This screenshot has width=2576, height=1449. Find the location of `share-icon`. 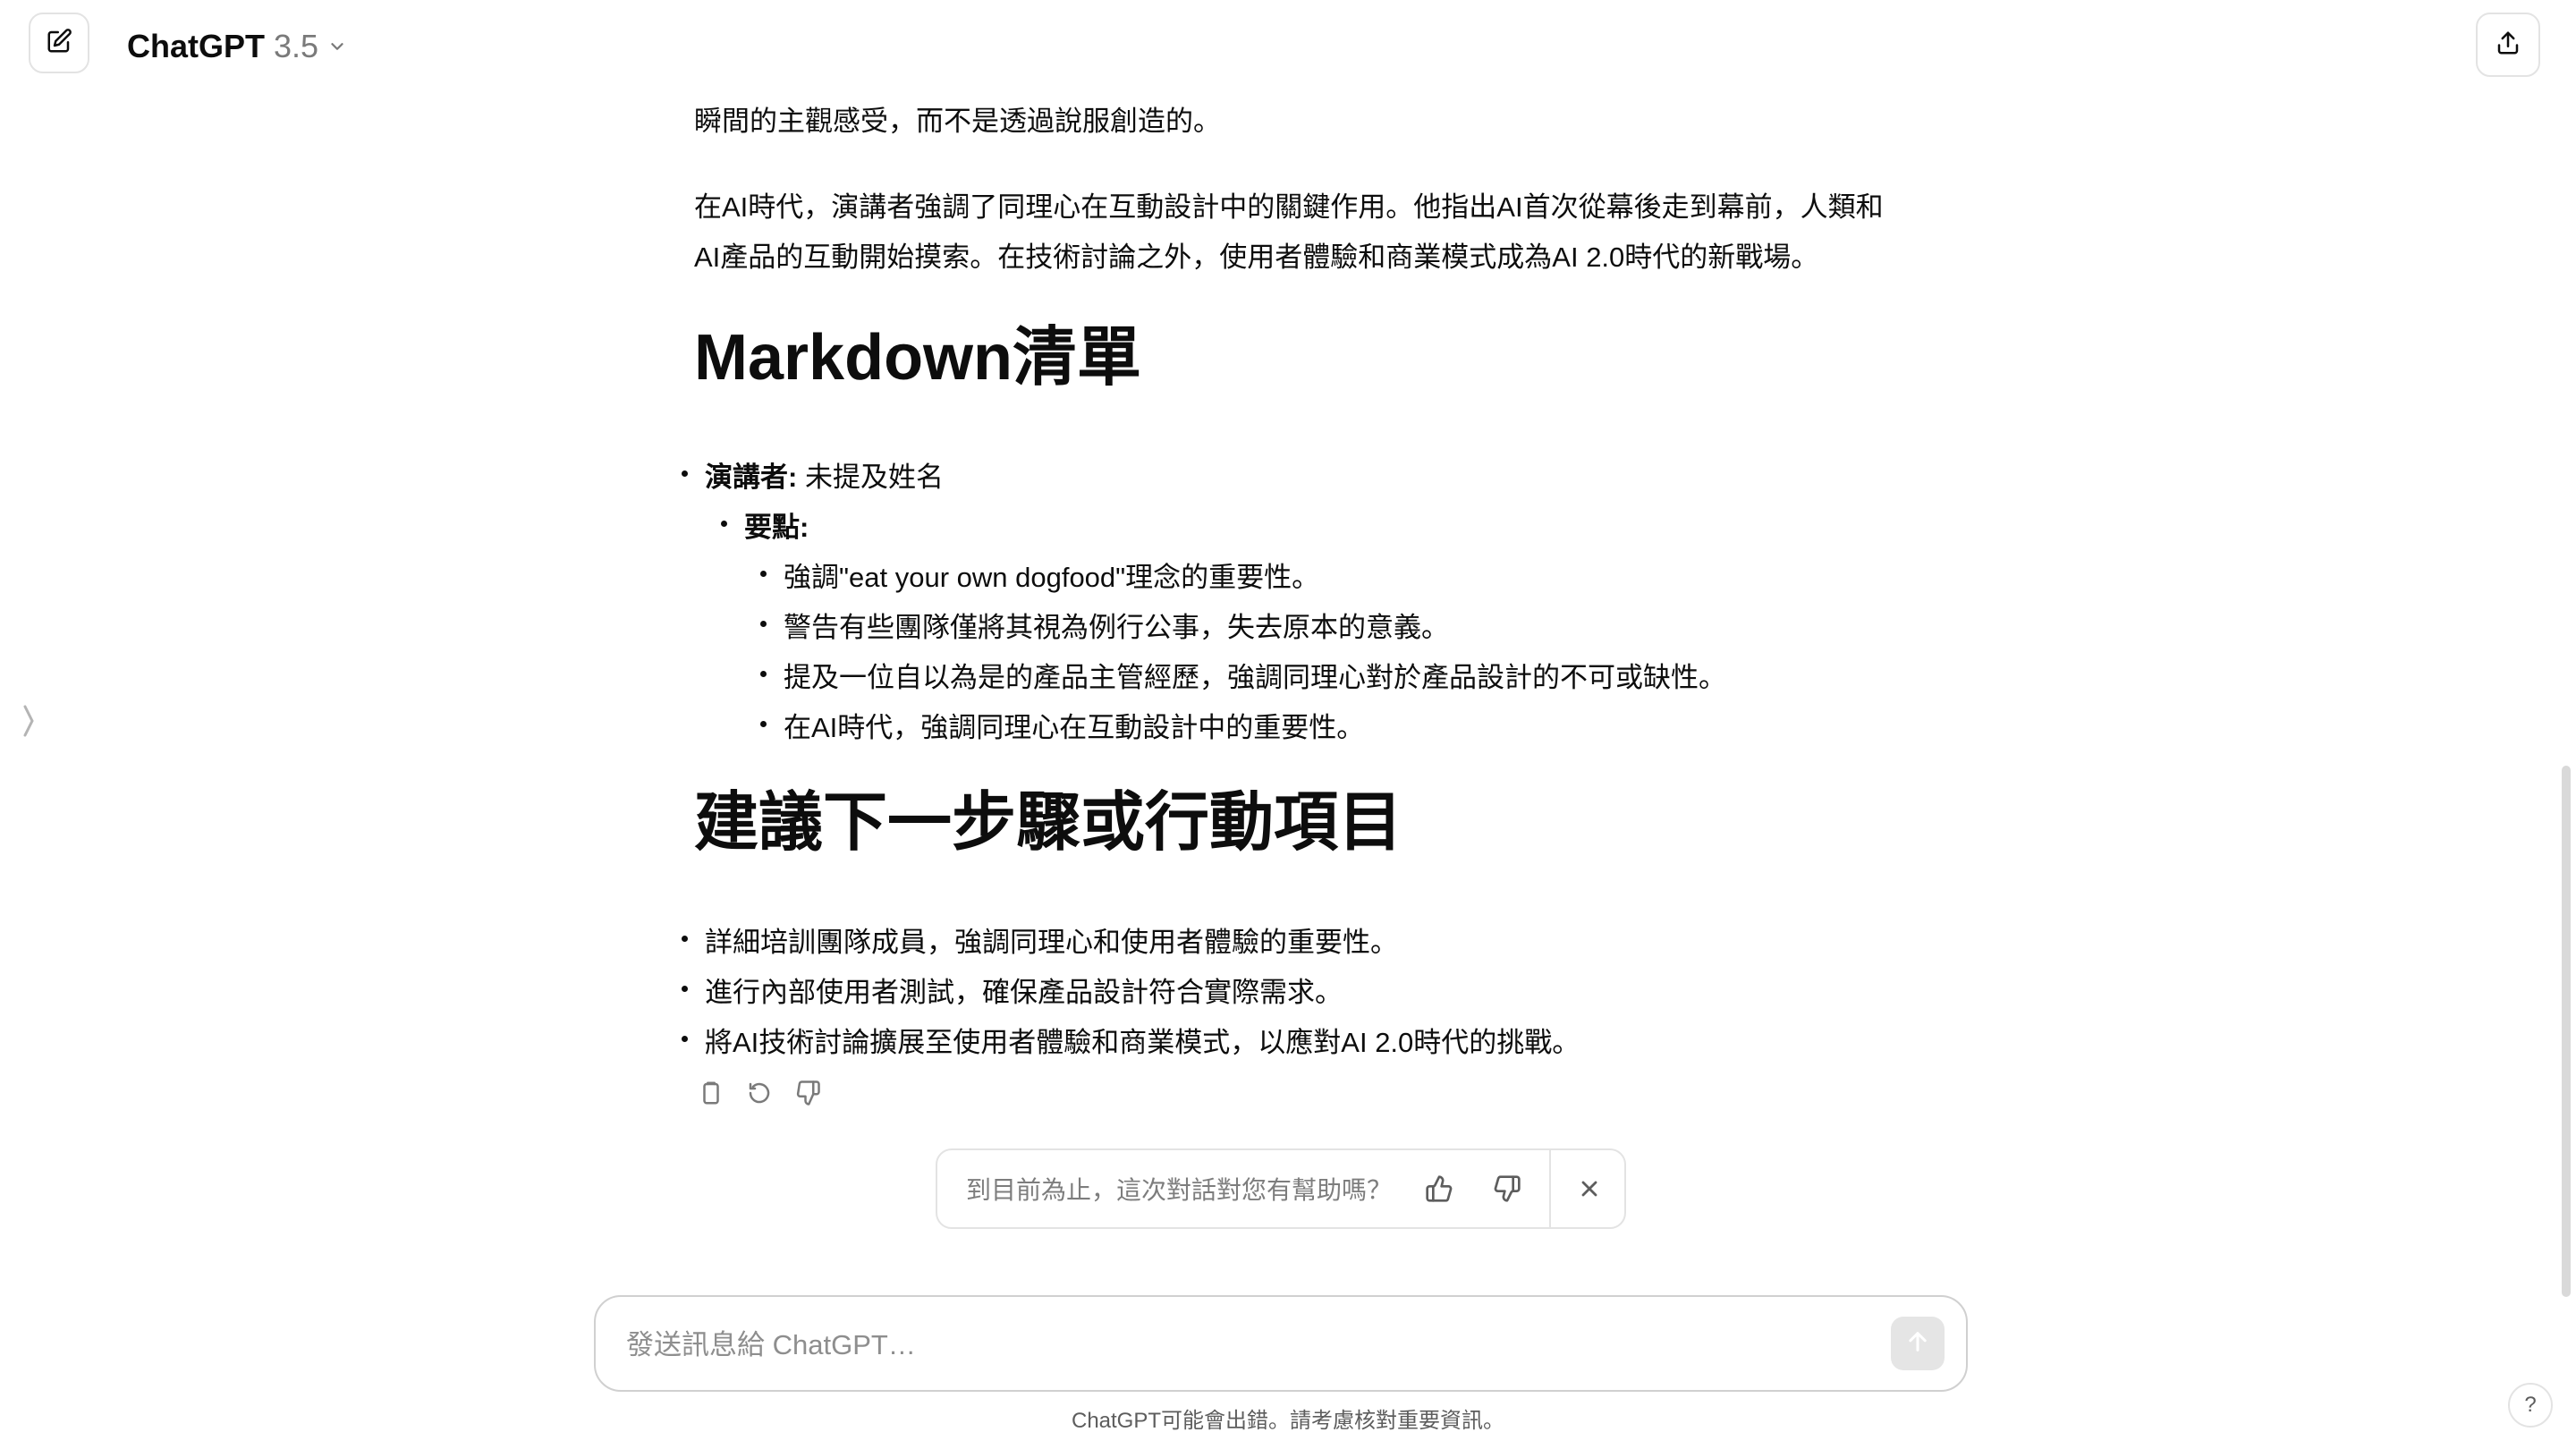

share-icon is located at coordinates (2508, 45).